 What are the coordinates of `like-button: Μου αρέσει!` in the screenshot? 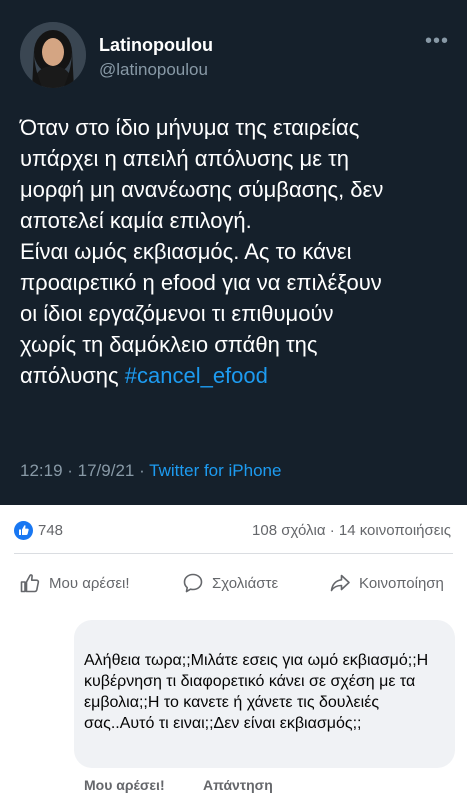 It's located at (74, 583).